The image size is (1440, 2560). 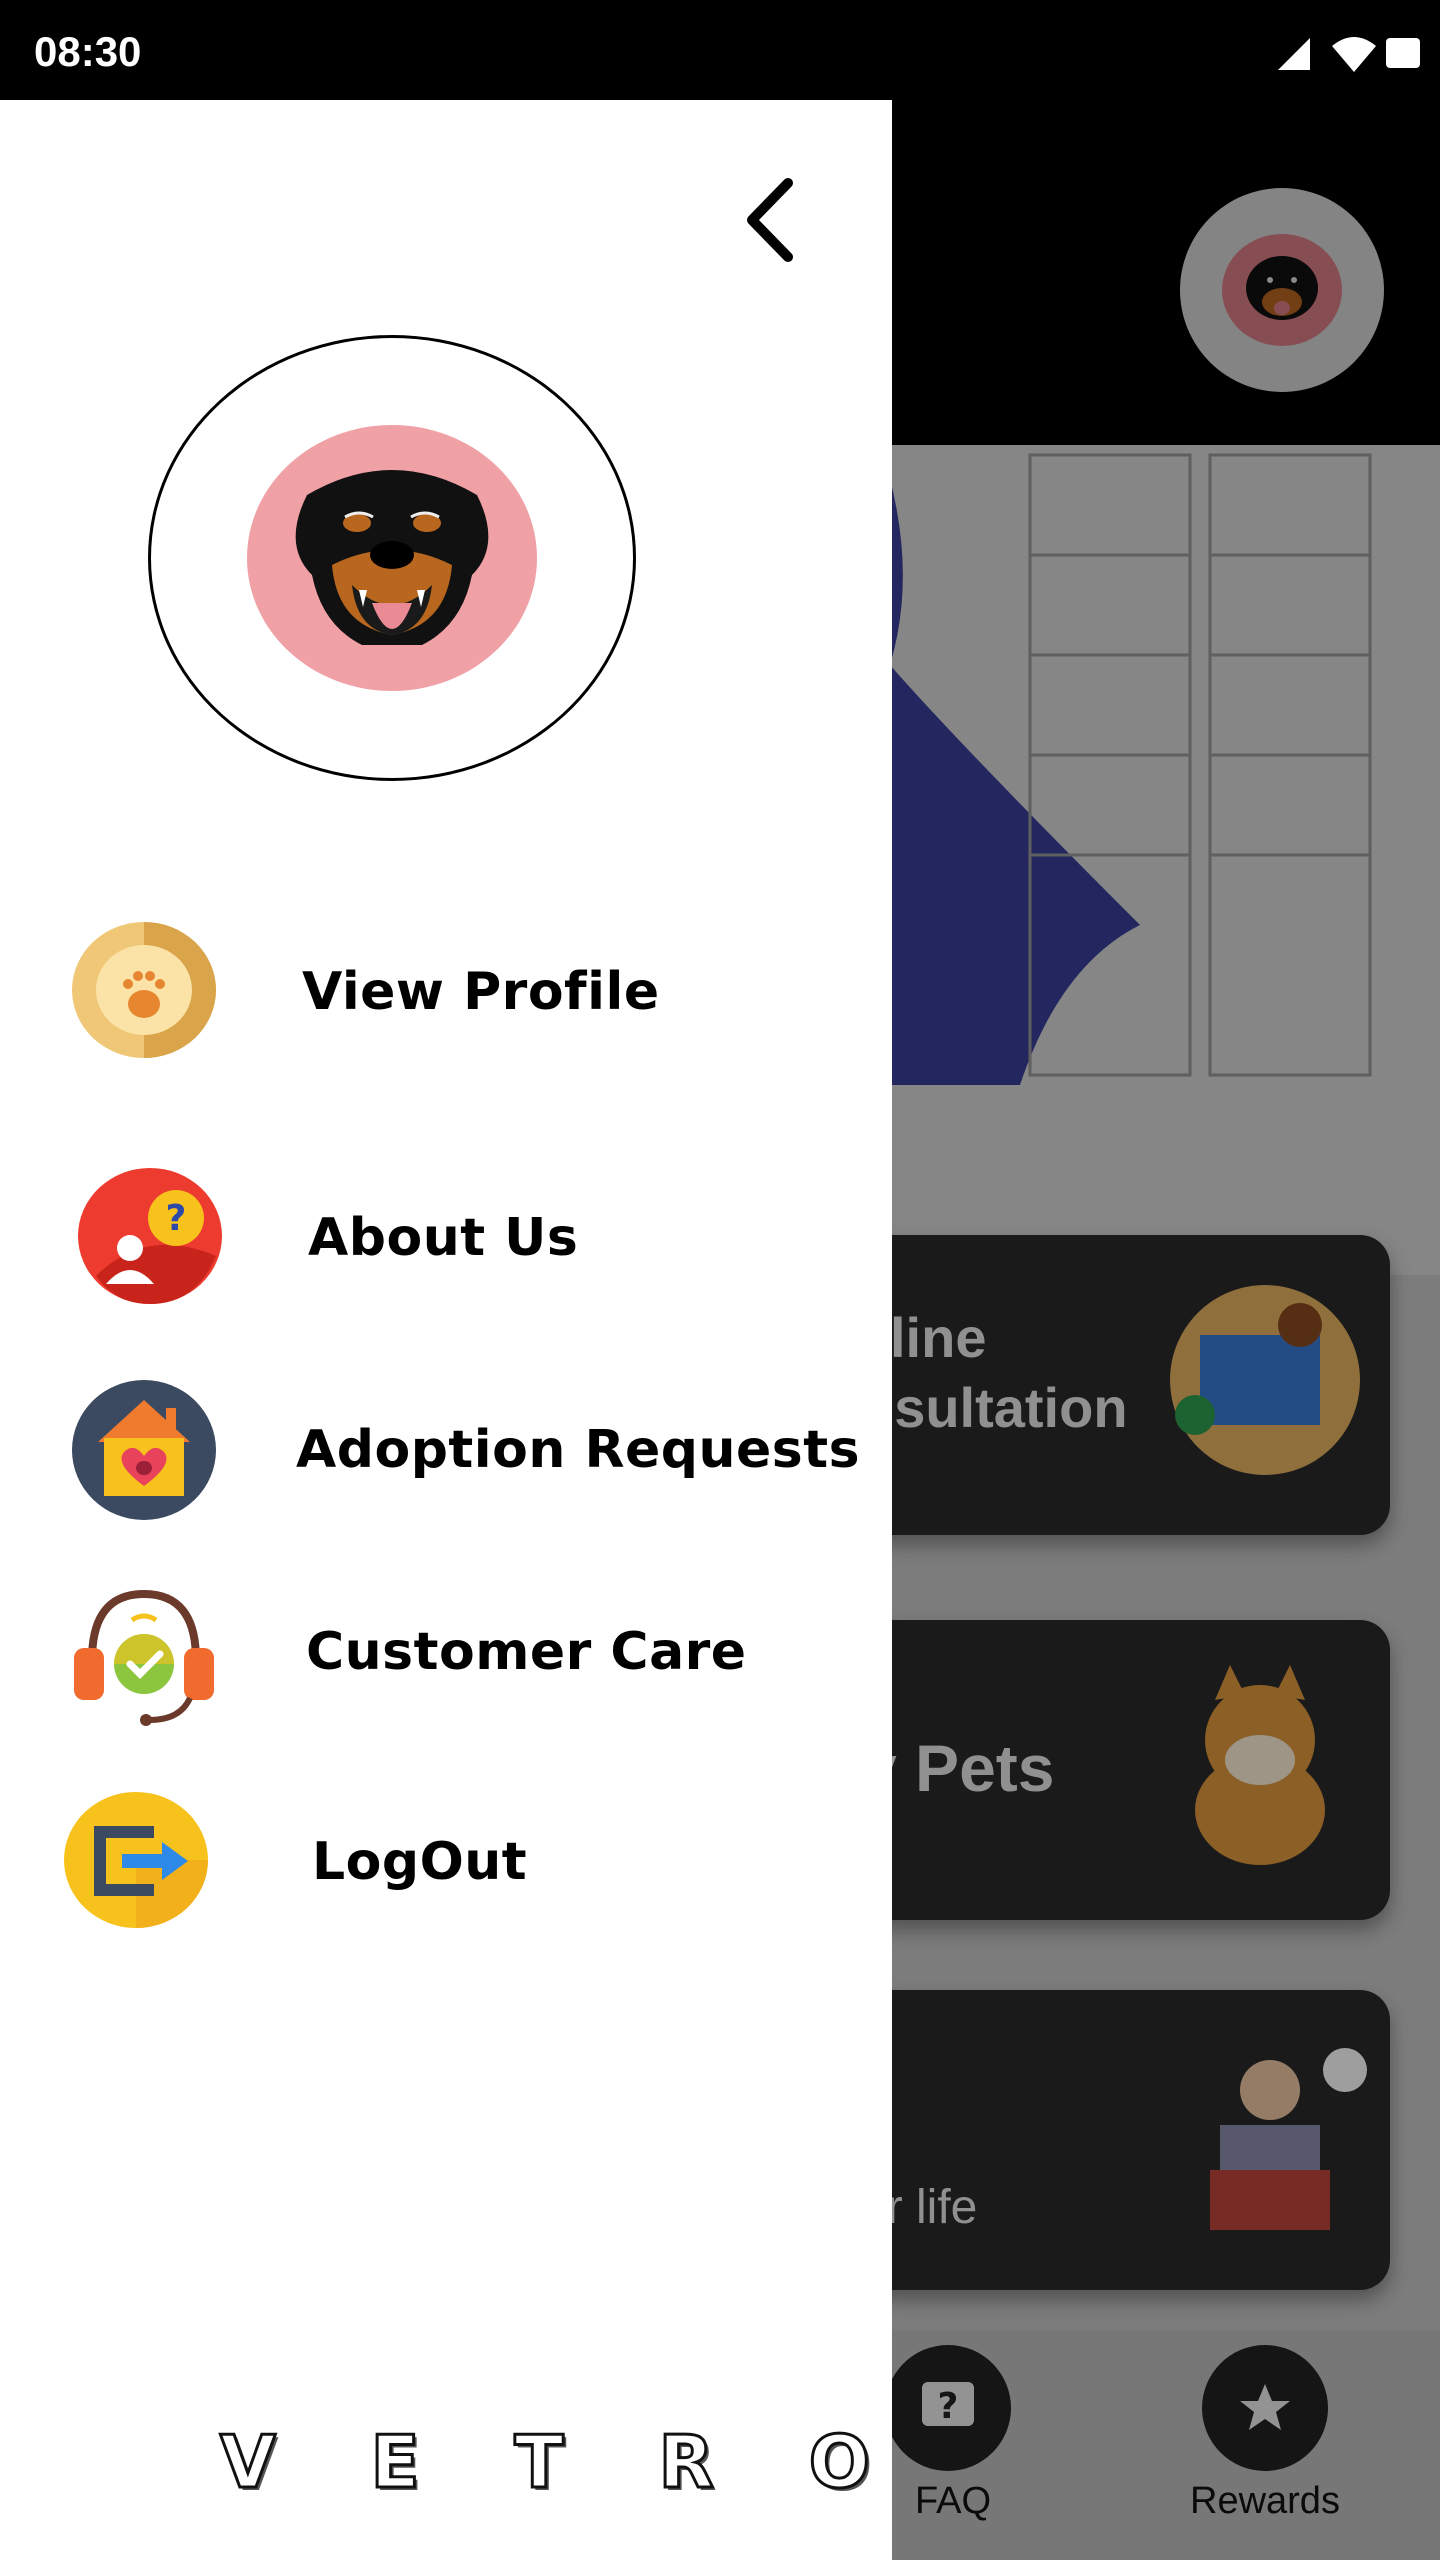 I want to click on menu-item-view-profile: View Profile, so click(x=446, y=995).